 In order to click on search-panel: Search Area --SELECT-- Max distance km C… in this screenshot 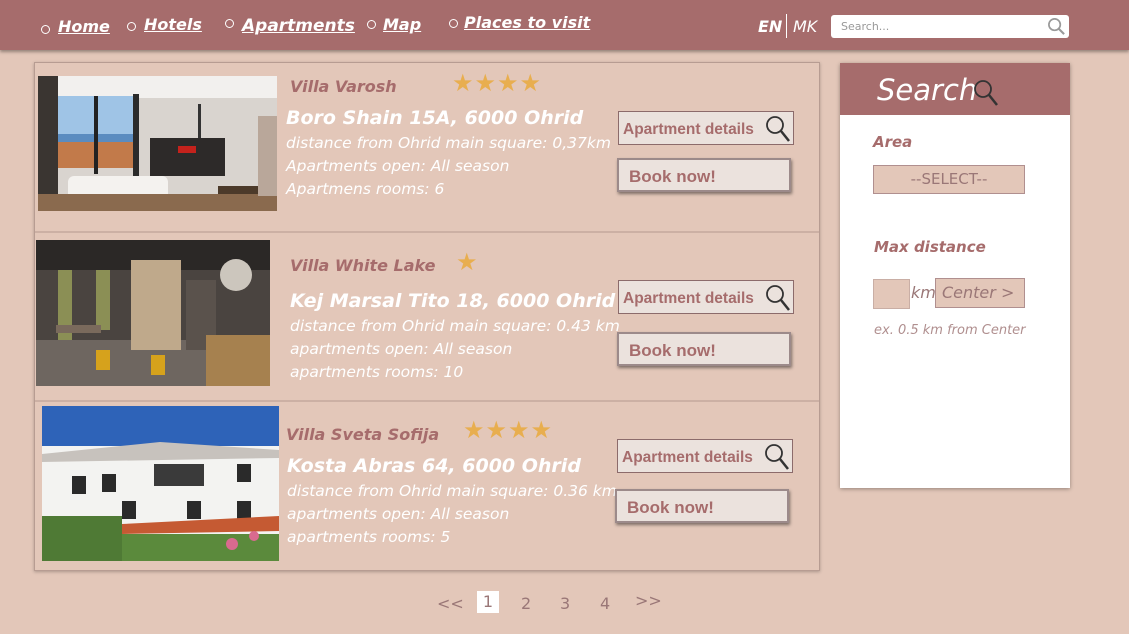, I will do `click(955, 275)`.